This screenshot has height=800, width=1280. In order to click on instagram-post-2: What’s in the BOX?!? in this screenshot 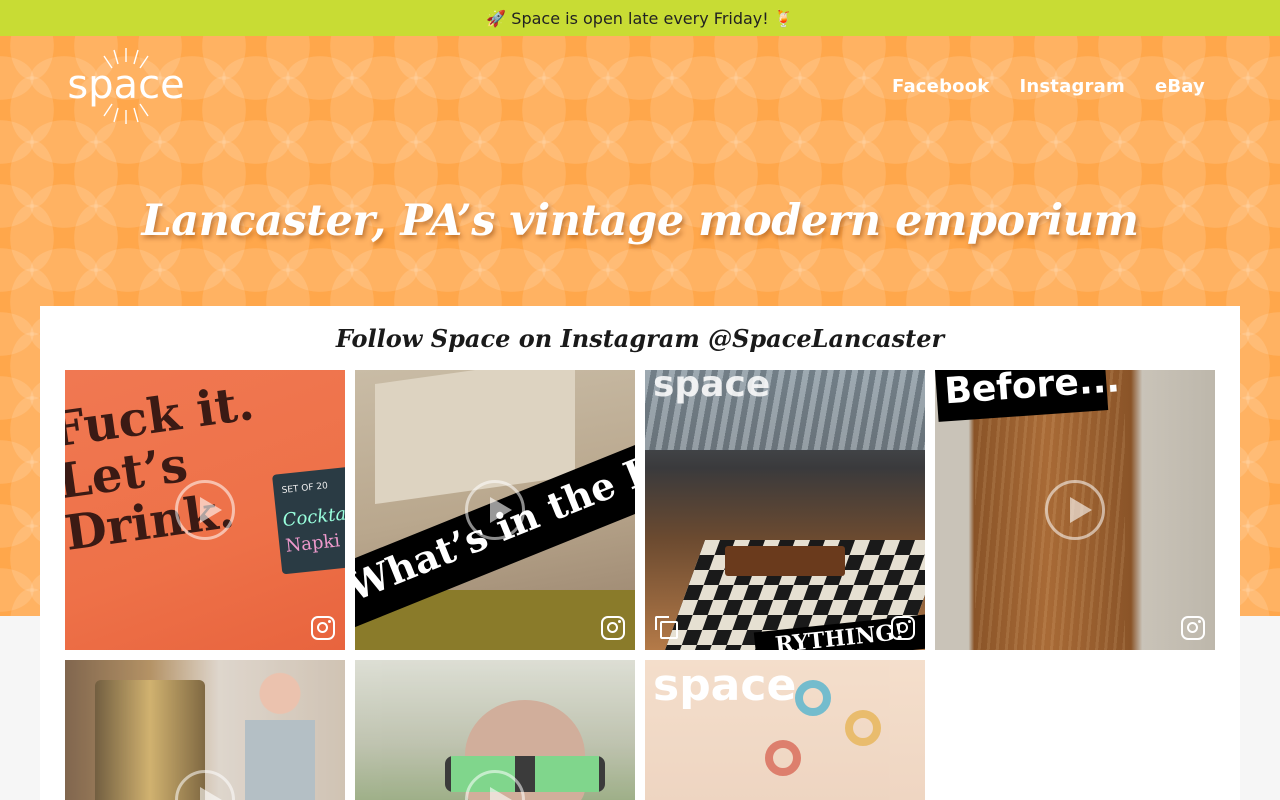, I will do `click(495, 510)`.